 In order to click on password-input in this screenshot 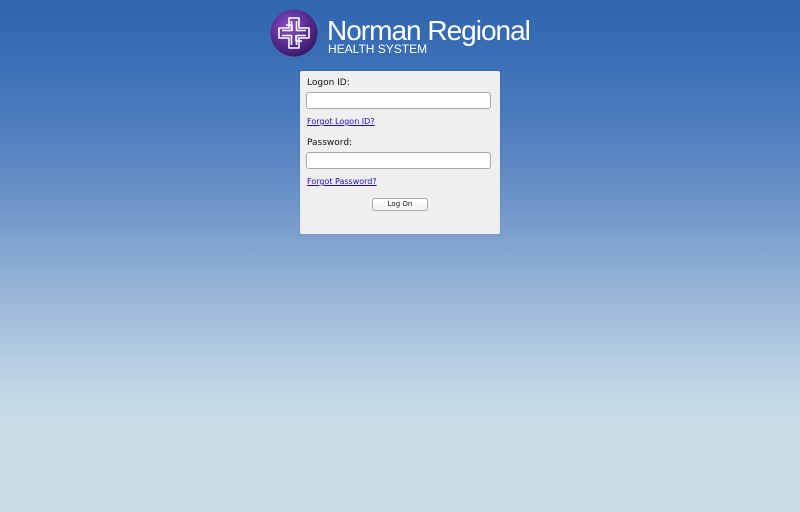, I will do `click(398, 160)`.